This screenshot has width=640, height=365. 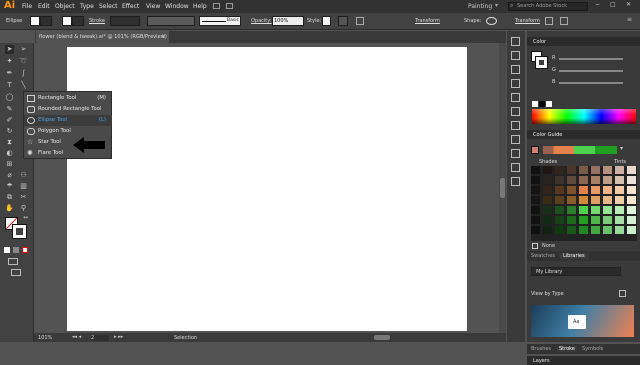 What do you see at coordinates (163, 36) in the screenshot?
I see `close-tab-icon: ×` at bounding box center [163, 36].